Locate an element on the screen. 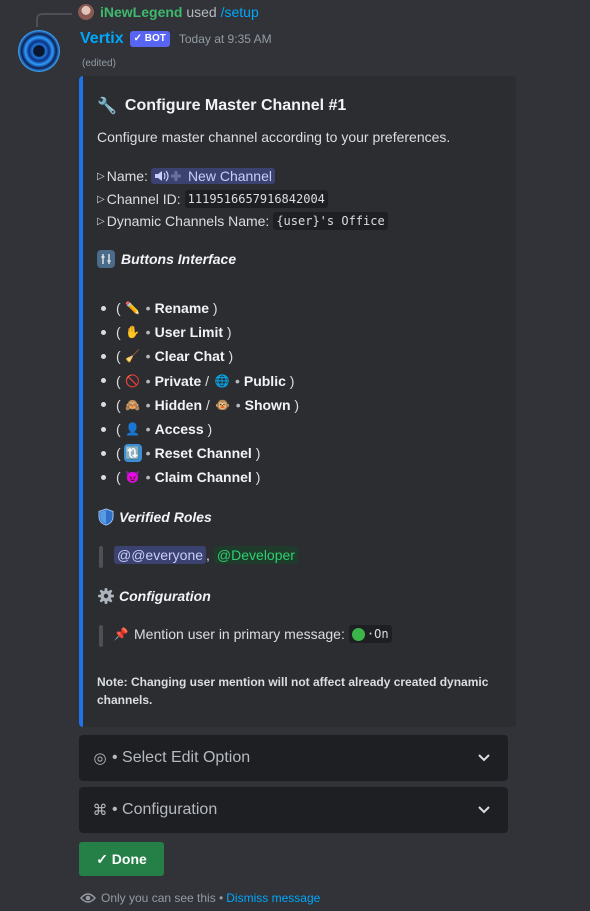  list-item: (👤 • Access ) is located at coordinates (198, 429).